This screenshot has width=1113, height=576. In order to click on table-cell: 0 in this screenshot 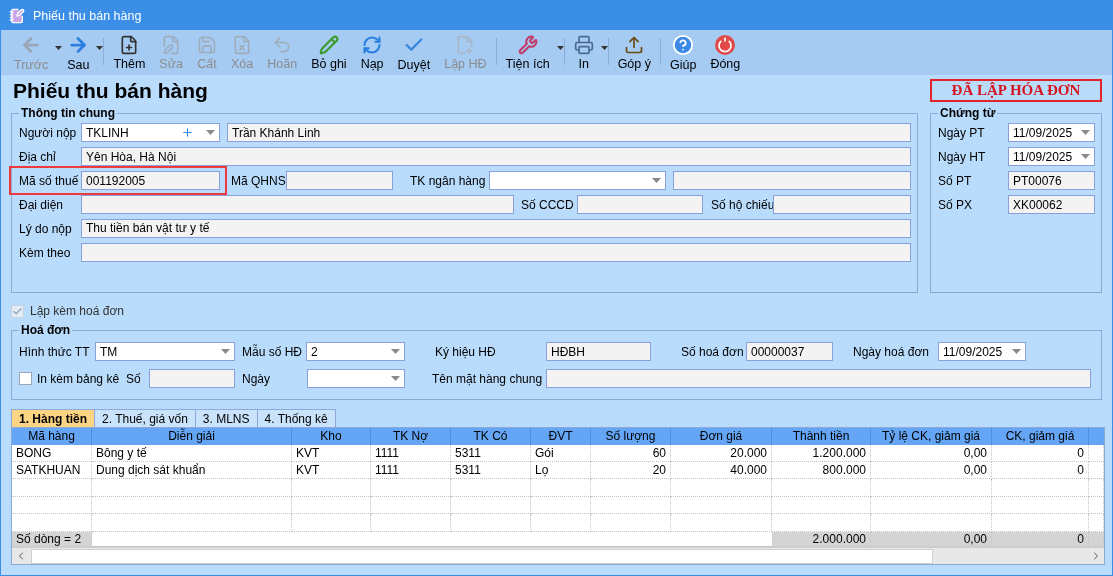, I will do `click(1040, 453)`.